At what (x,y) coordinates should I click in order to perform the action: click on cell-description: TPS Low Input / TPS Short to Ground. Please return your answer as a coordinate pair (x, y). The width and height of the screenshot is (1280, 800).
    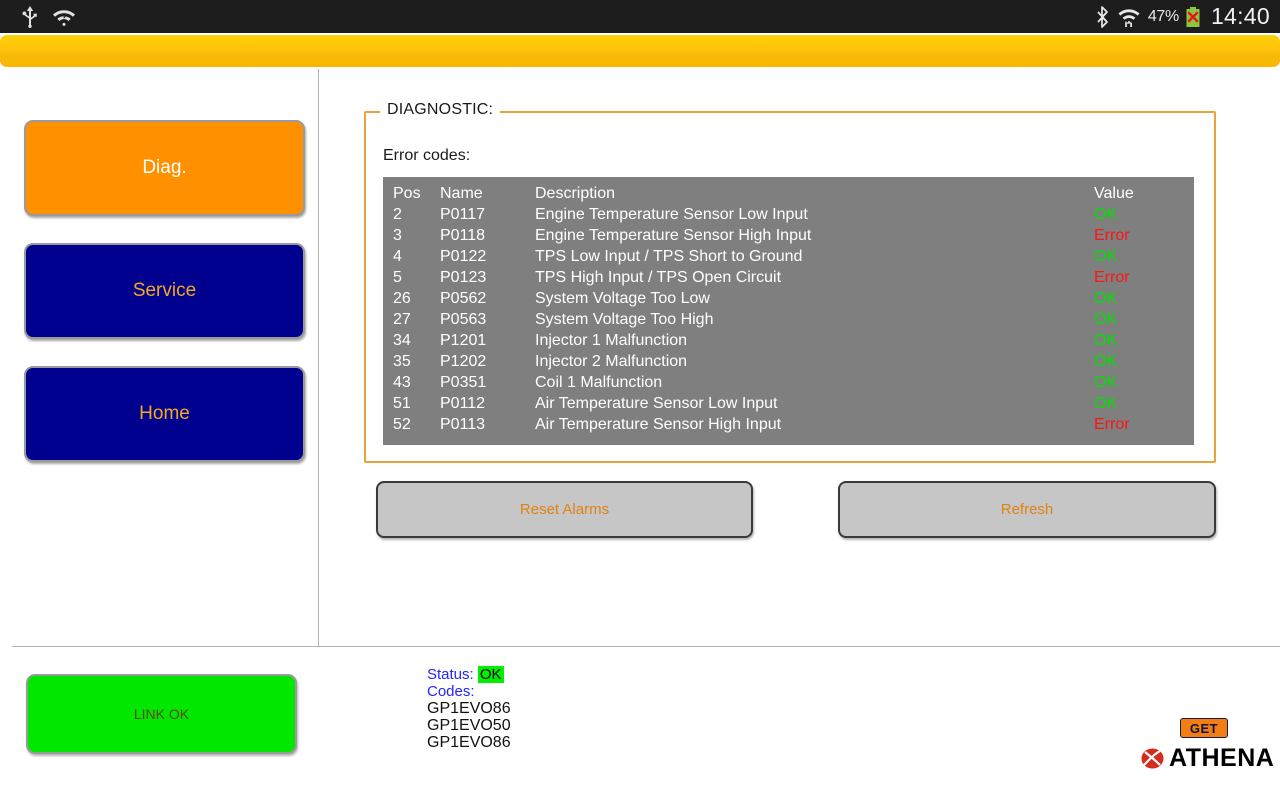
    Looking at the image, I should click on (669, 256).